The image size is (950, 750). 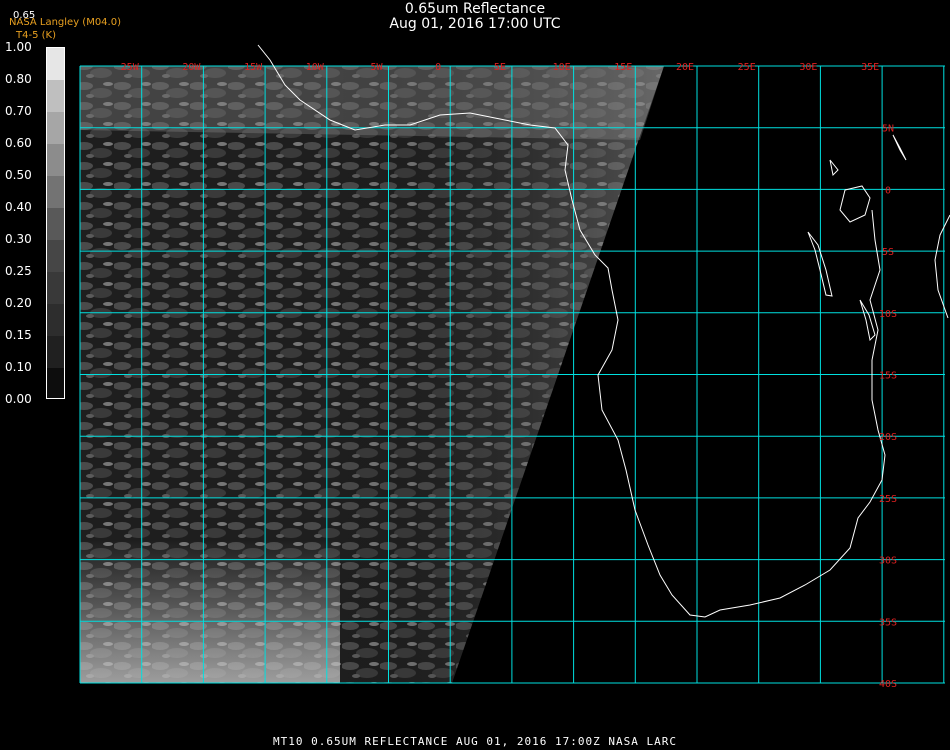 I want to click on longitude-label: 0, so click(x=438, y=67).